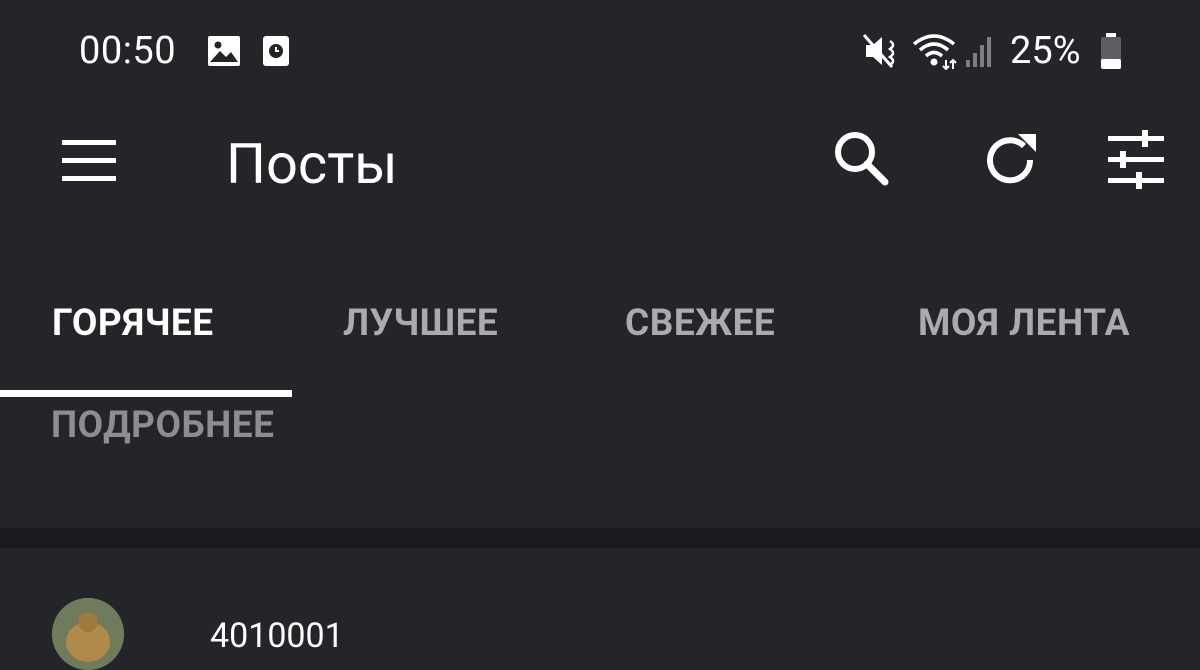  Describe the element at coordinates (700, 324) in the screenshot. I see `tab-fresh: СВЕЖЕЕ` at that location.